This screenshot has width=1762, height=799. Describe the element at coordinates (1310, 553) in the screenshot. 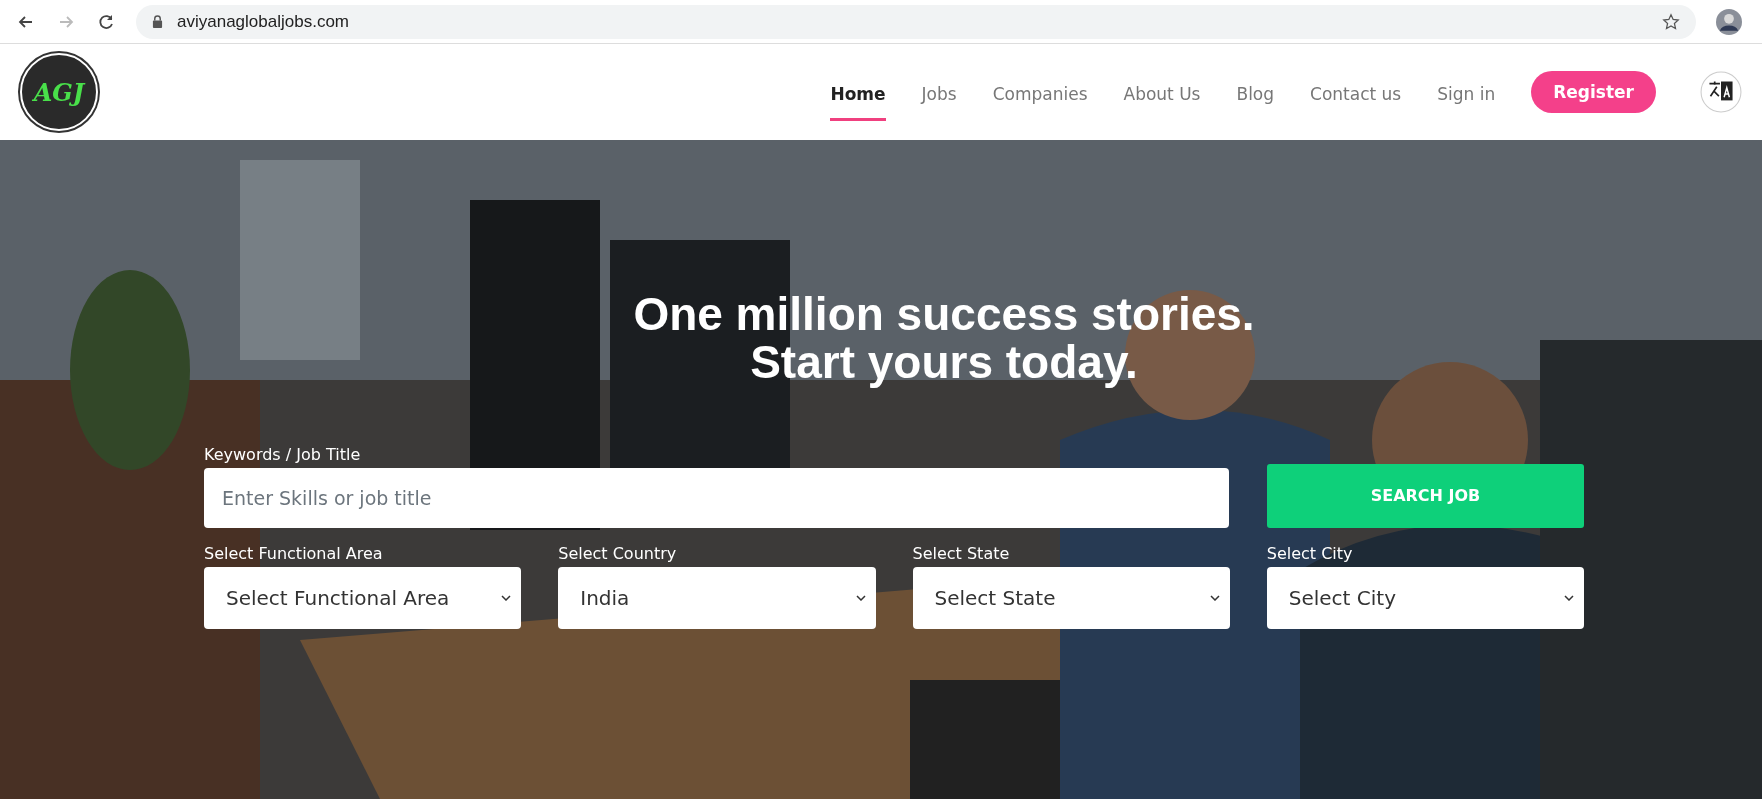

I see `field-label: Select City` at that location.